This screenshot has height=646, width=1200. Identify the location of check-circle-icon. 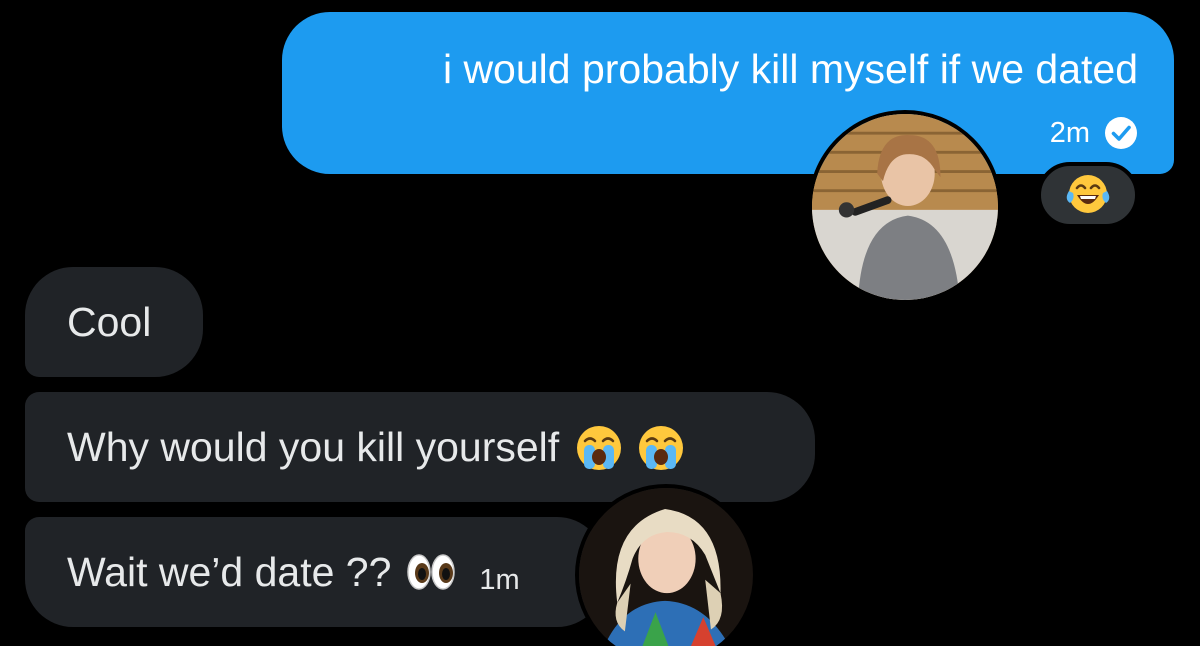
(1121, 133).